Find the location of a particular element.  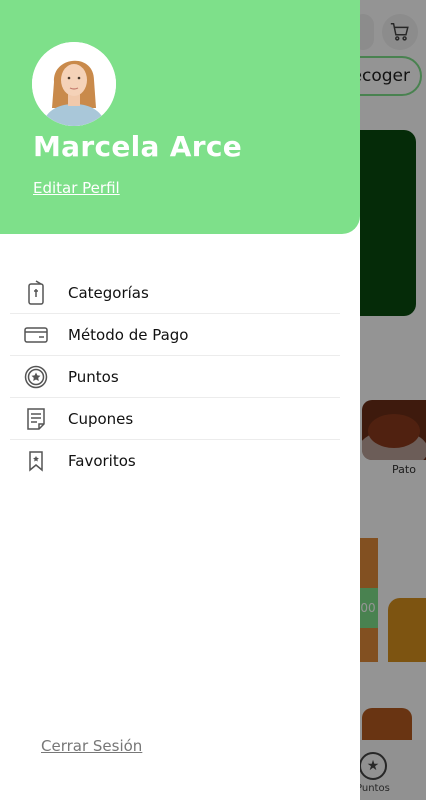

menu-item-favoritos: Favoritos is located at coordinates (175, 461).